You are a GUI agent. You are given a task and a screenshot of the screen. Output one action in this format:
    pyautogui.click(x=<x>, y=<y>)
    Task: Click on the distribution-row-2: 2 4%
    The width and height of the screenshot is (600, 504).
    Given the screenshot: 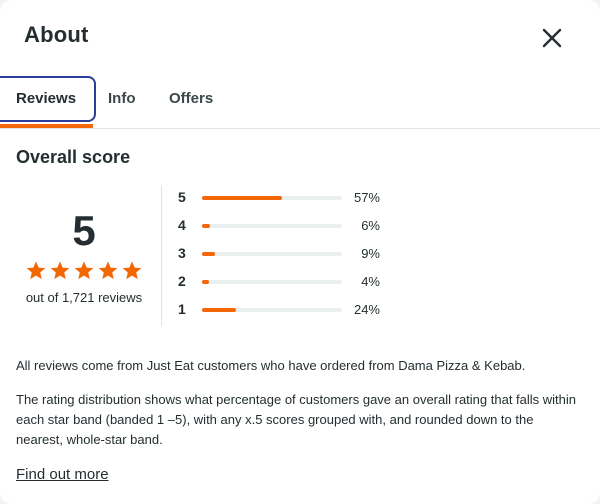 What is the action you would take?
    pyautogui.click(x=288, y=285)
    